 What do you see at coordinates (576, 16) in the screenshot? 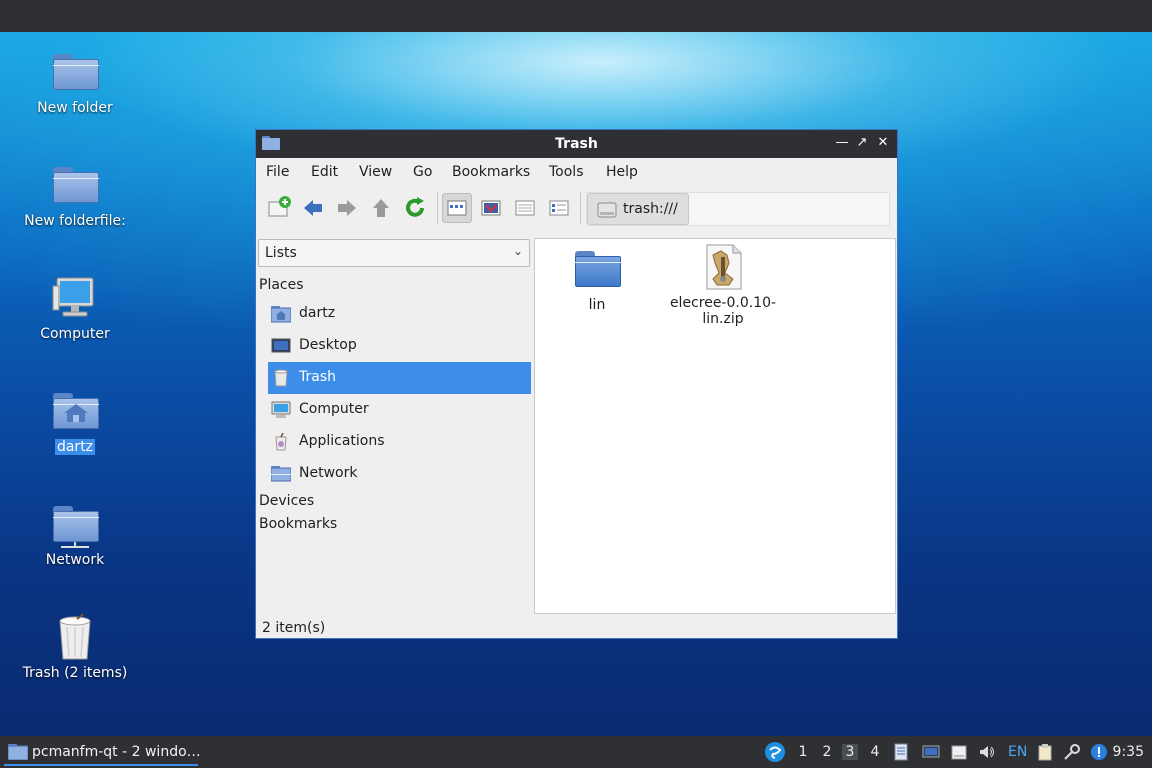
I see `top-panel` at bounding box center [576, 16].